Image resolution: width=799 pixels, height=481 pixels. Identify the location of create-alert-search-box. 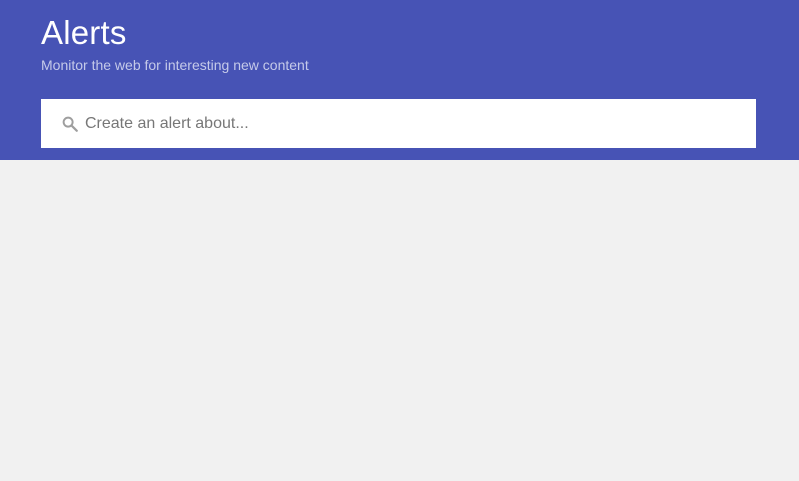
(398, 123).